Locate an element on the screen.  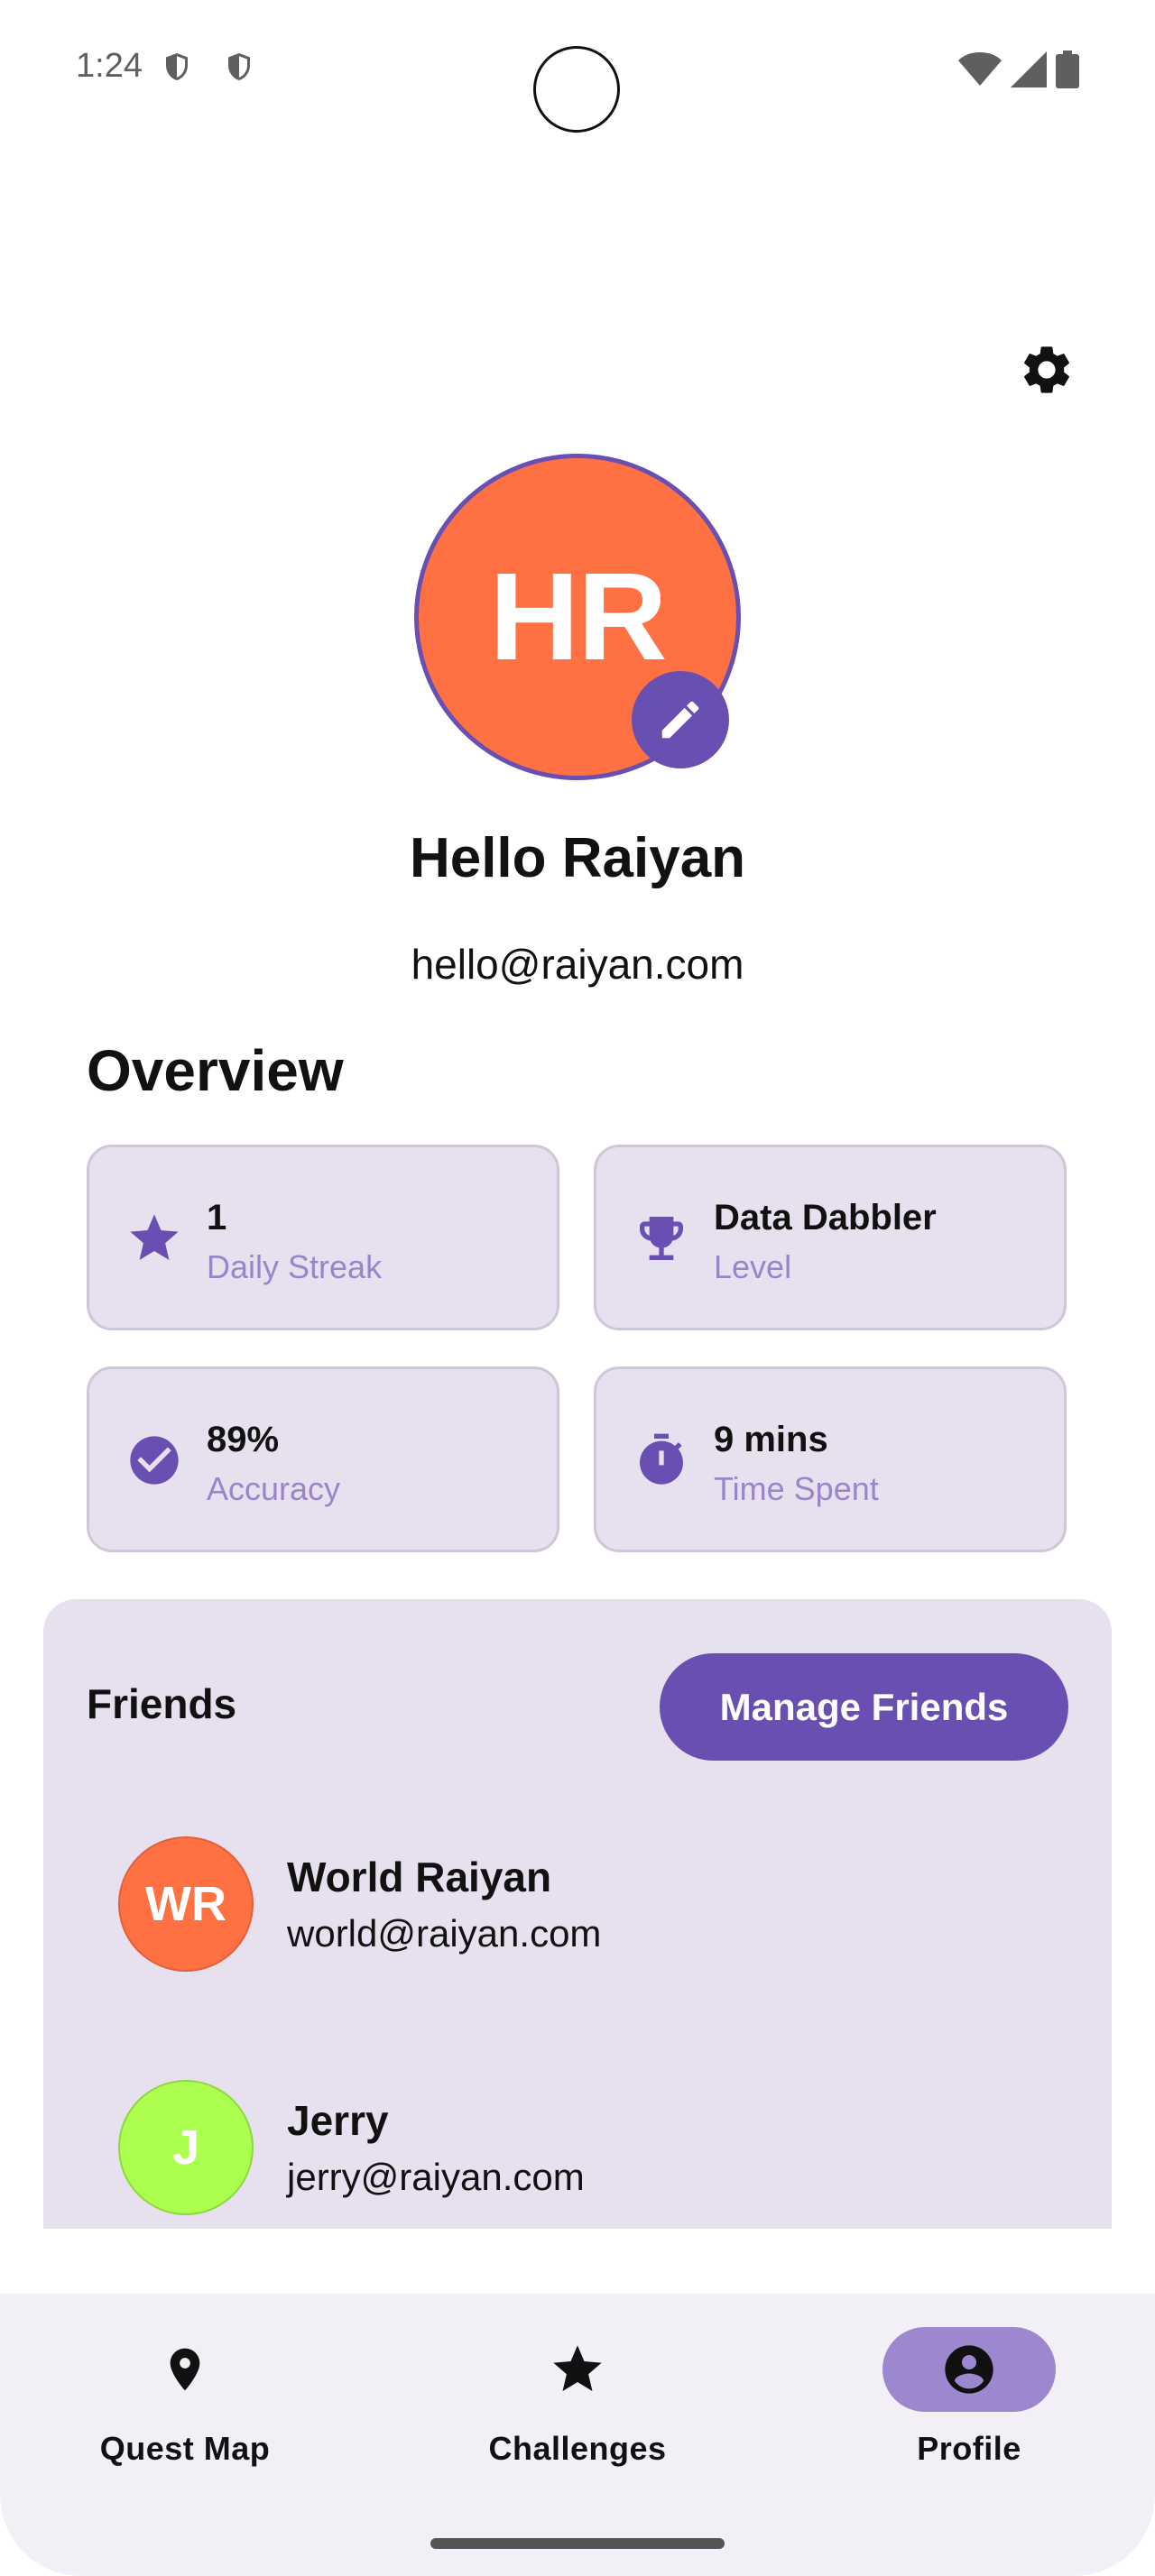
wifi-icon is located at coordinates (980, 69).